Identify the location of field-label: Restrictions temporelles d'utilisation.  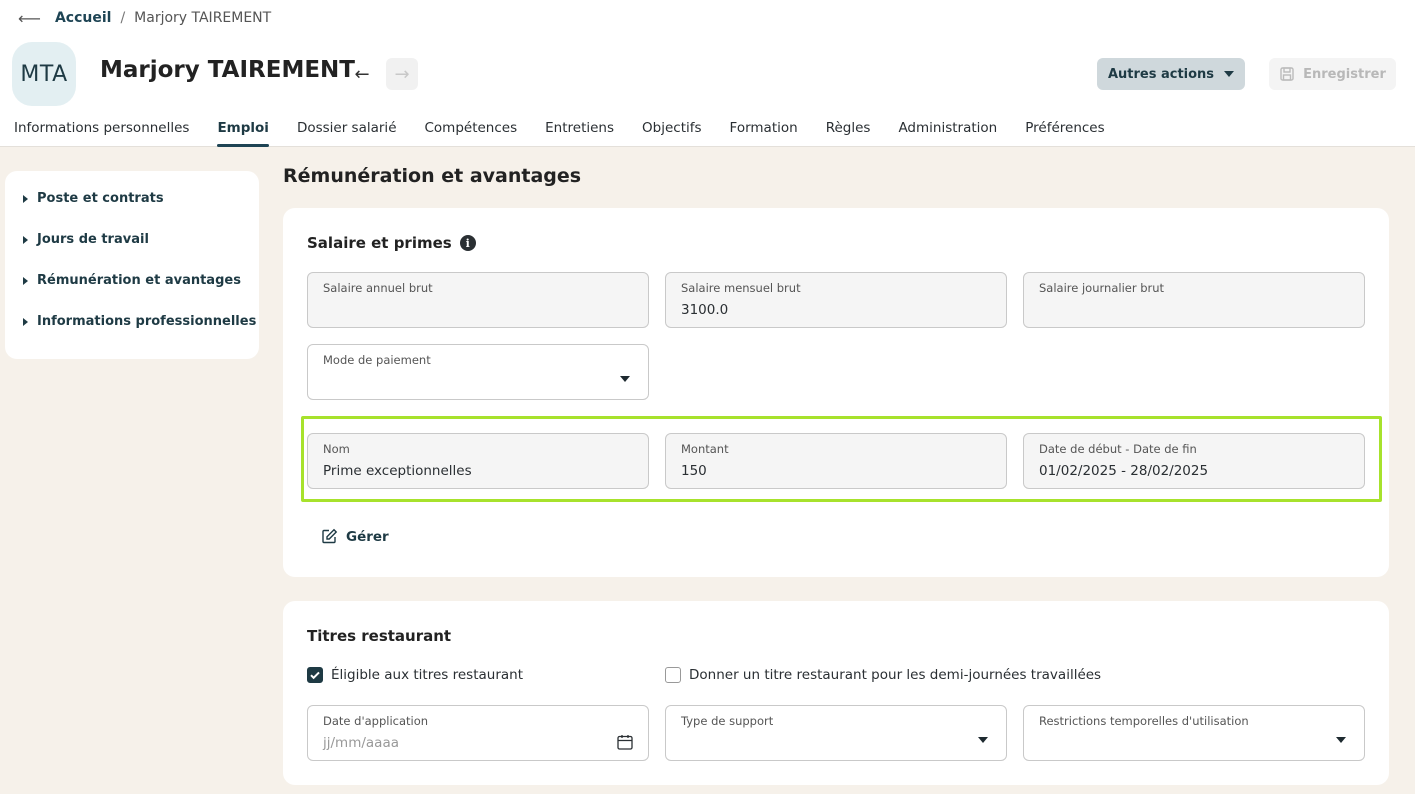
(1144, 721).